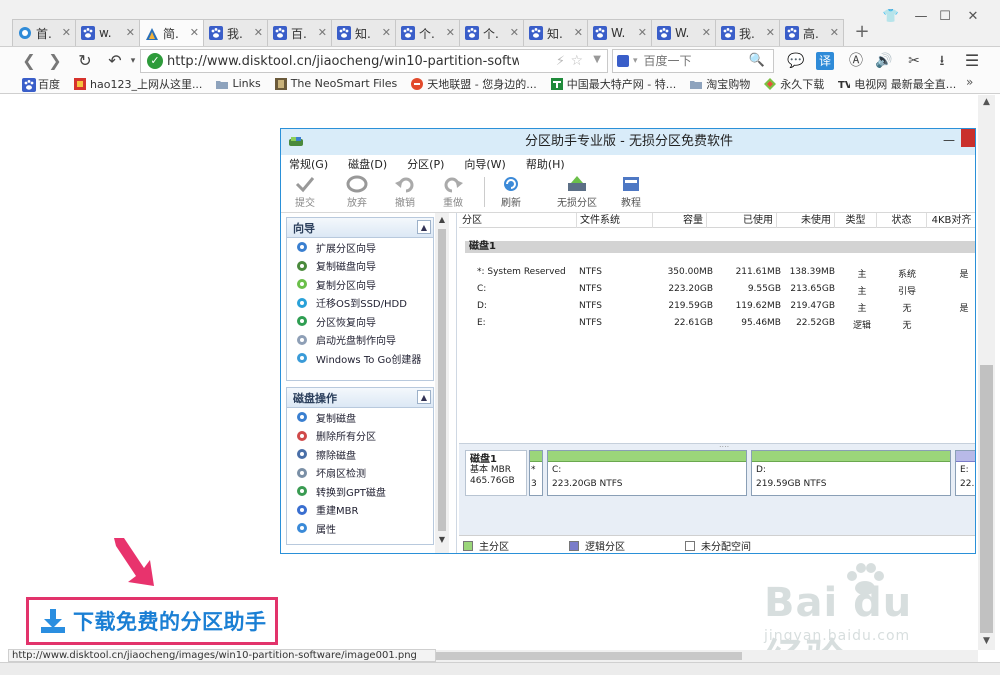  Describe the element at coordinates (921, 17) in the screenshot. I see `minimize-button: —` at that location.